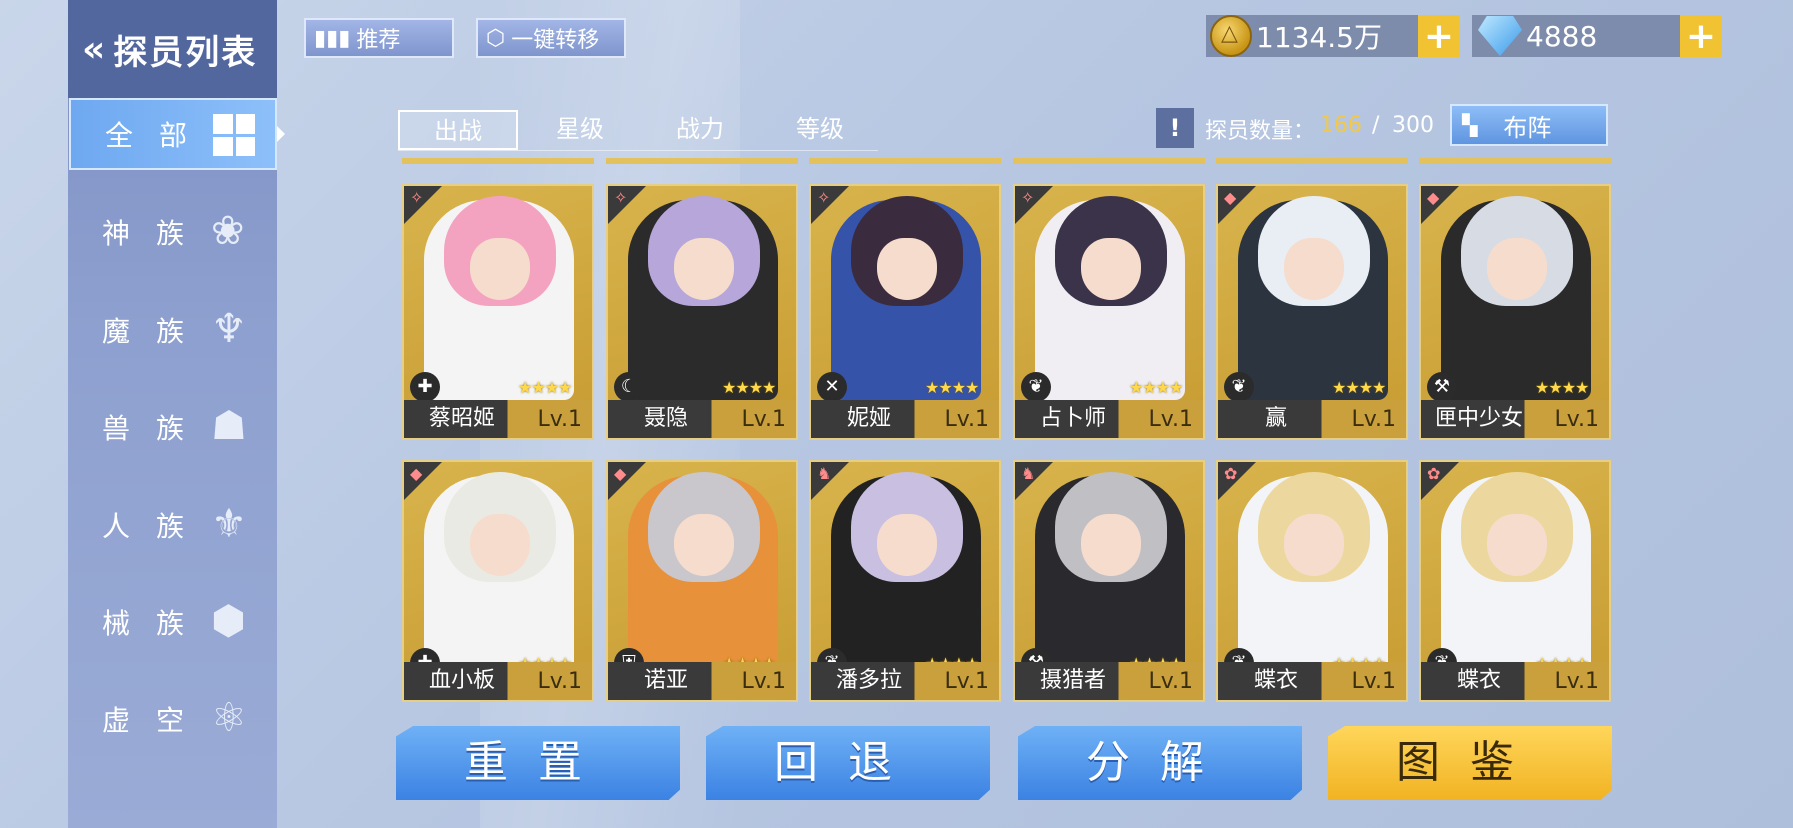  I want to click on sidebar-item-human: 人族 ⚜, so click(172, 525).